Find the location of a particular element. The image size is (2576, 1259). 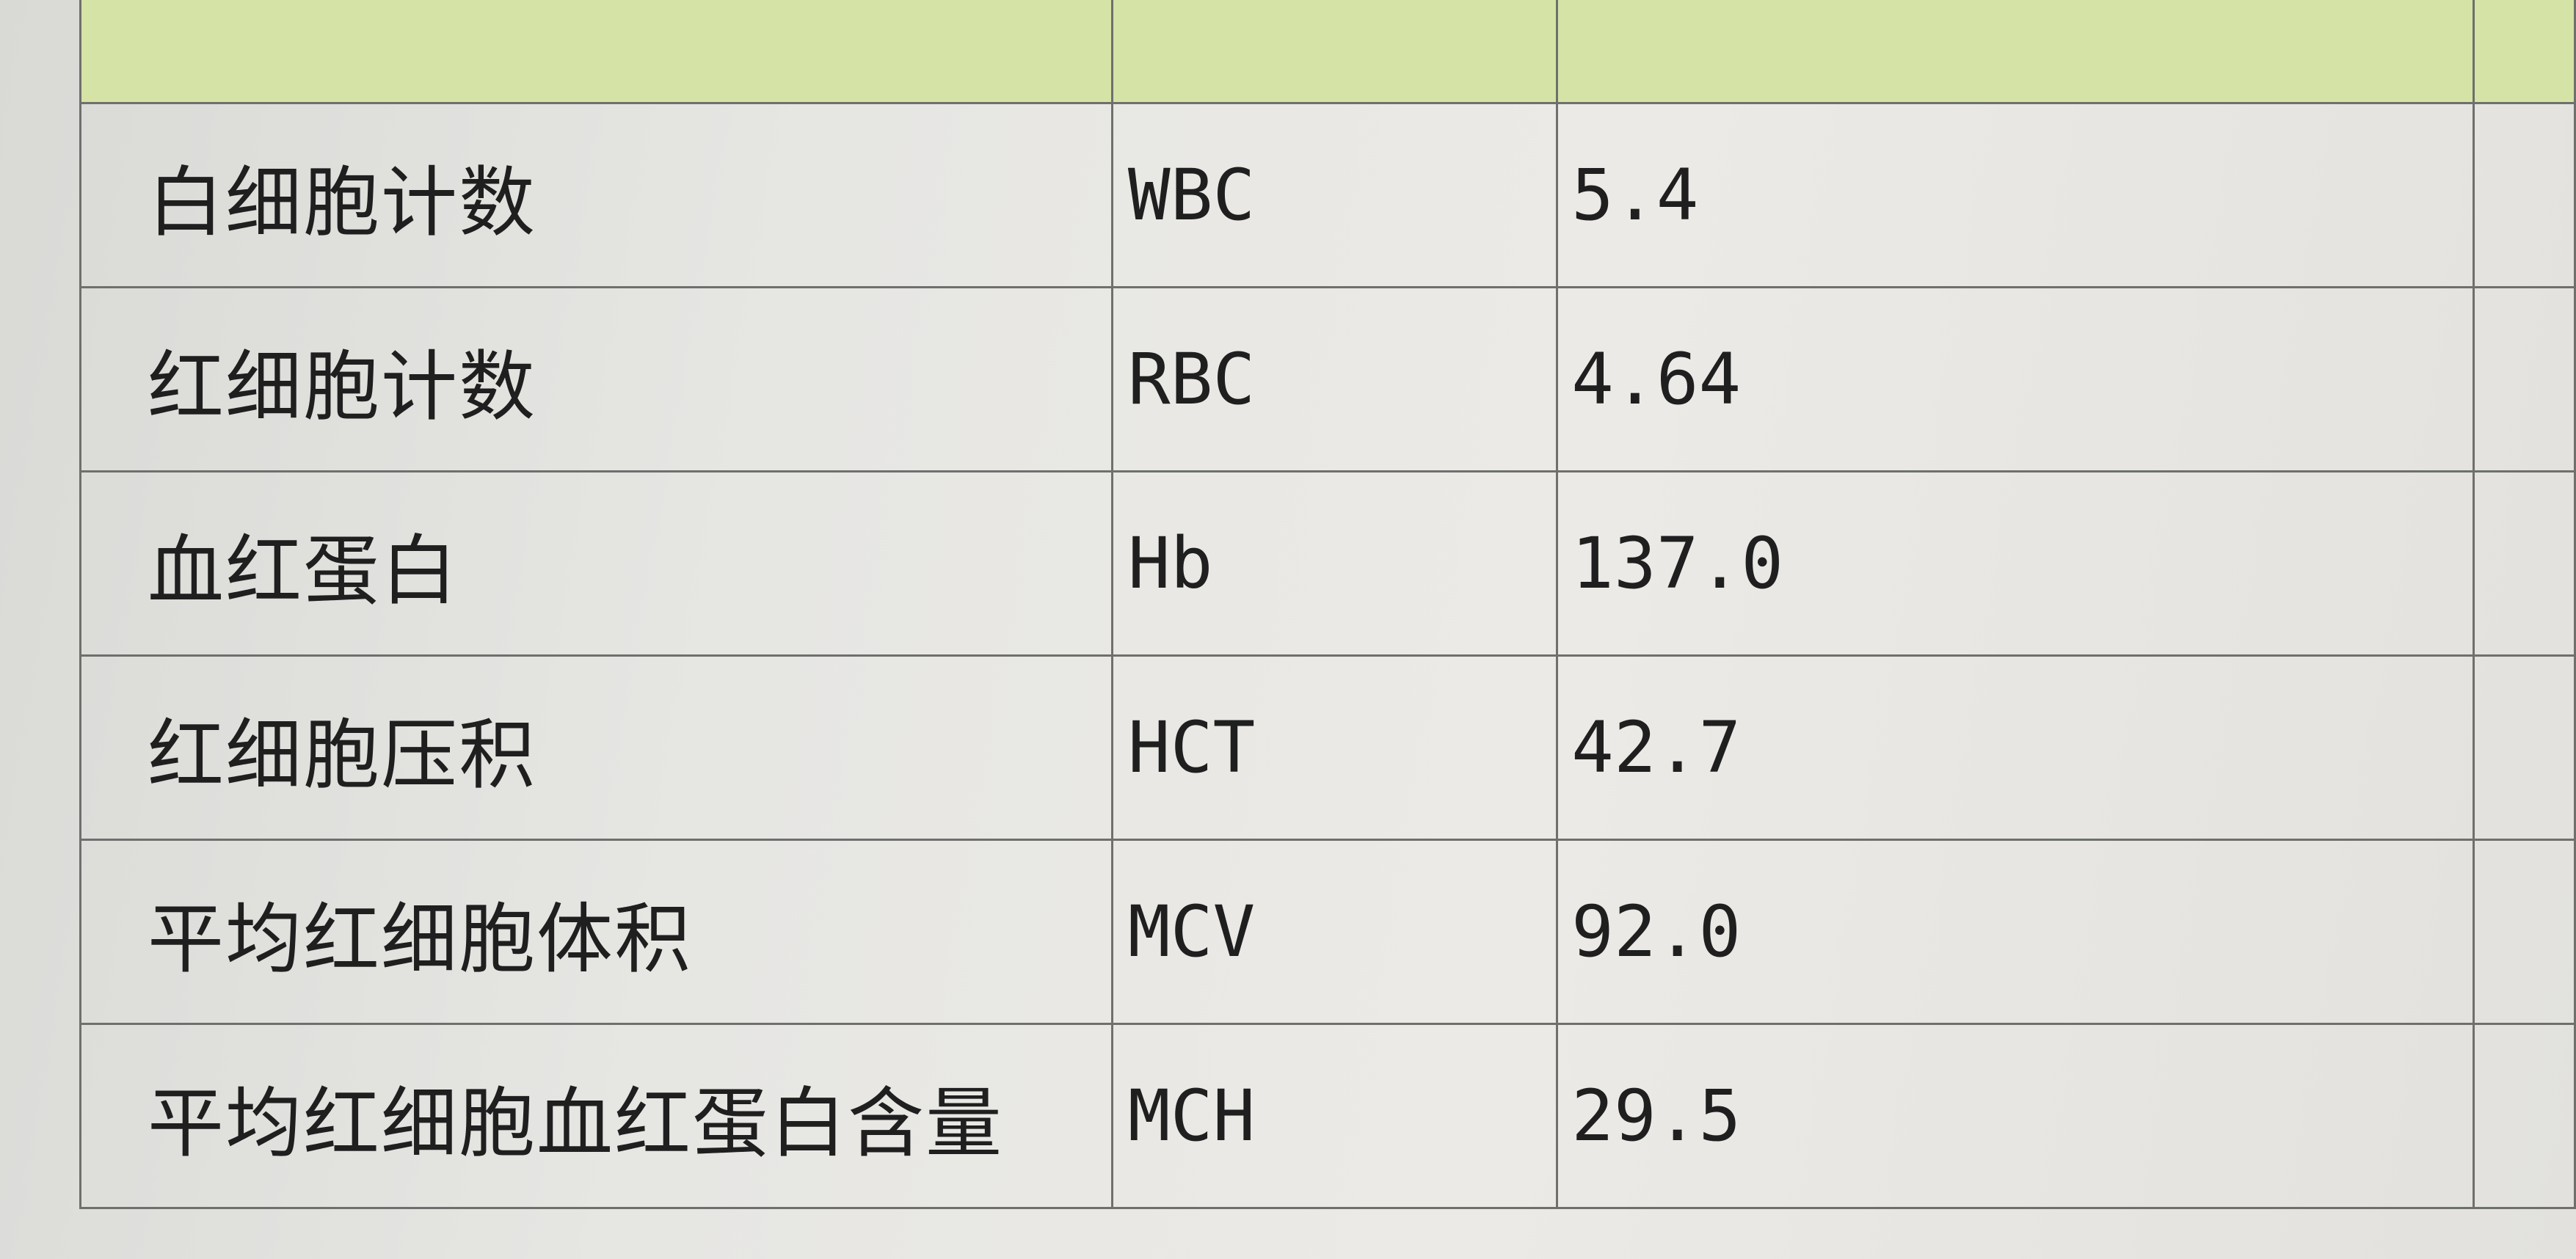

test-result: 42.7 is located at coordinates (2015, 747).